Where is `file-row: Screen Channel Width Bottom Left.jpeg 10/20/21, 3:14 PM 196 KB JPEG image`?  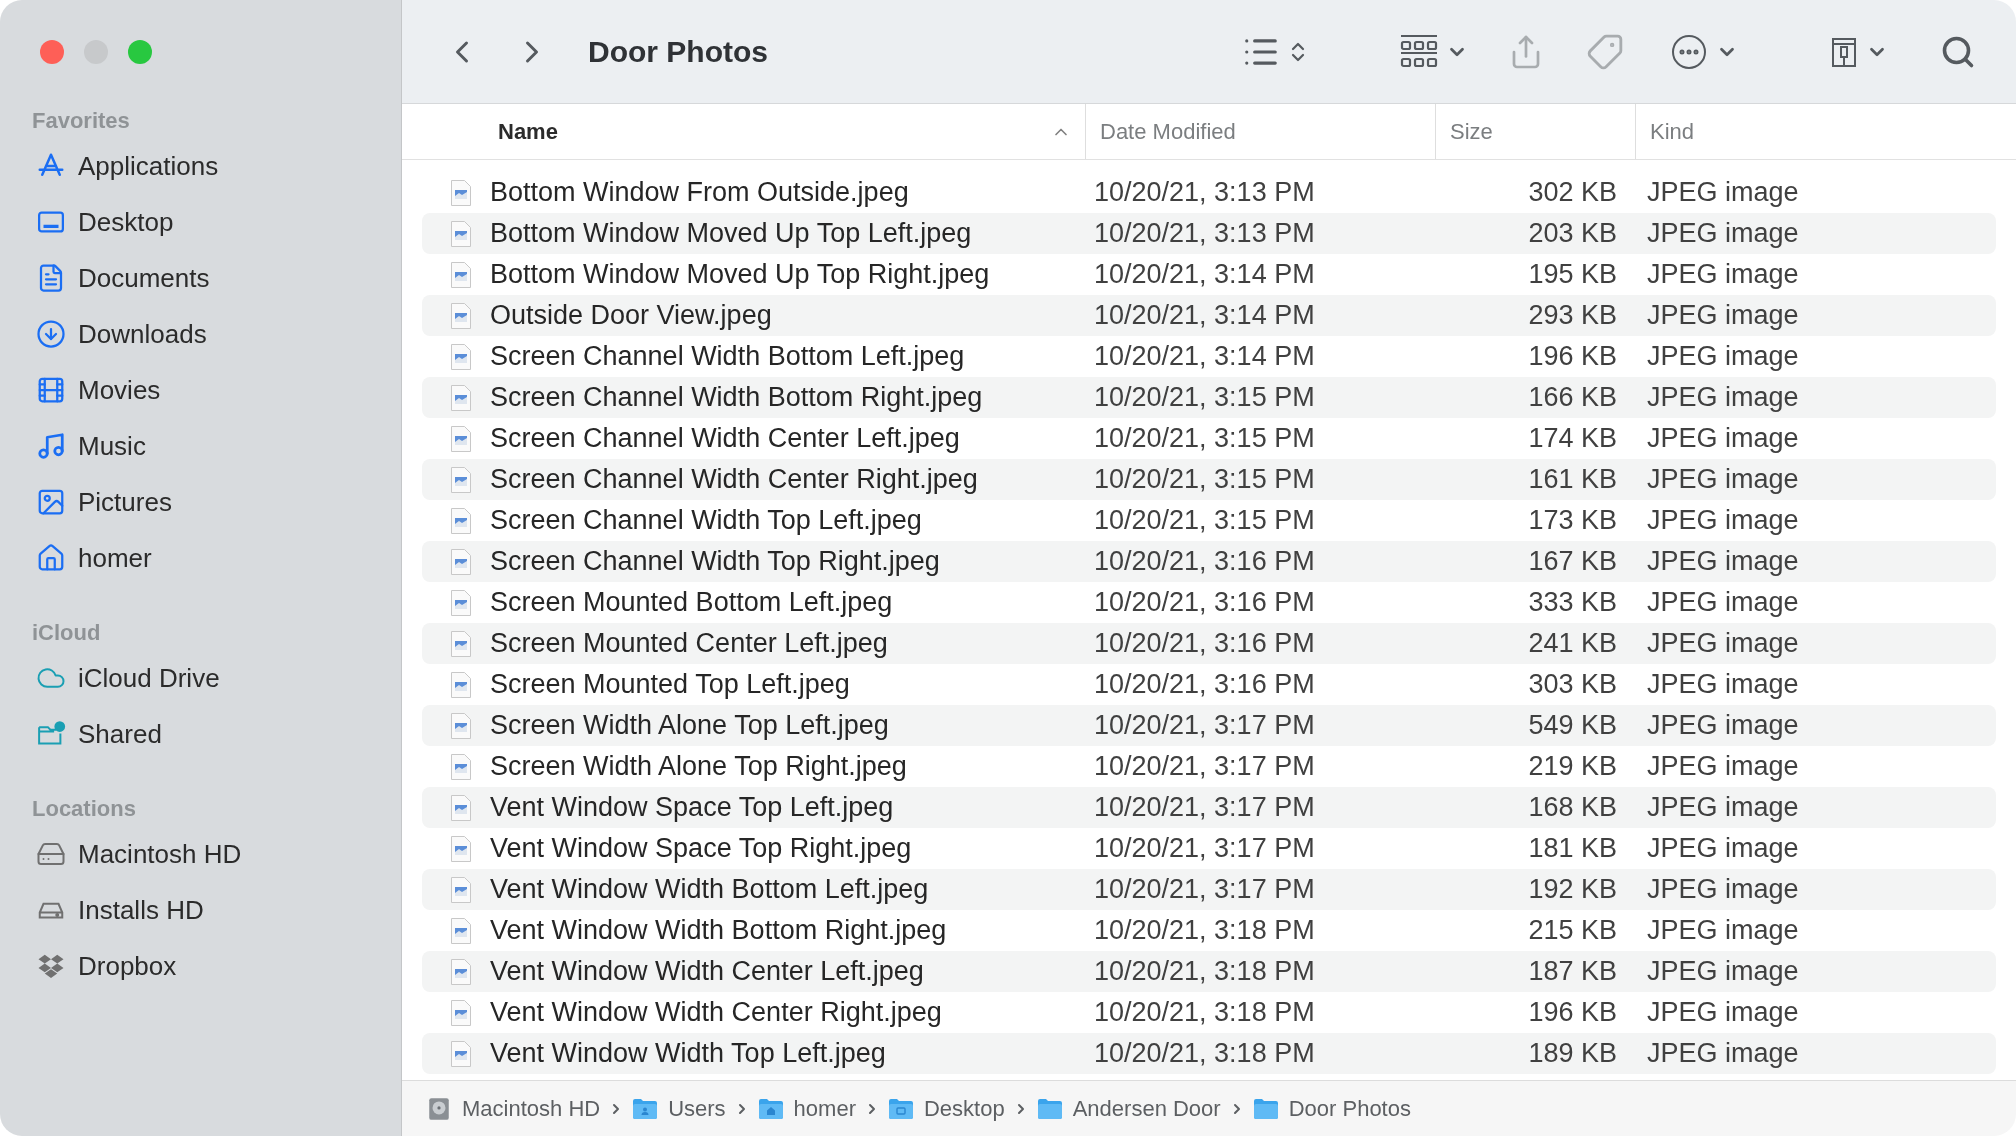 file-row: Screen Channel Width Bottom Left.jpeg 10/20/21, 3:14 PM 196 KB JPEG image is located at coordinates (1209, 356).